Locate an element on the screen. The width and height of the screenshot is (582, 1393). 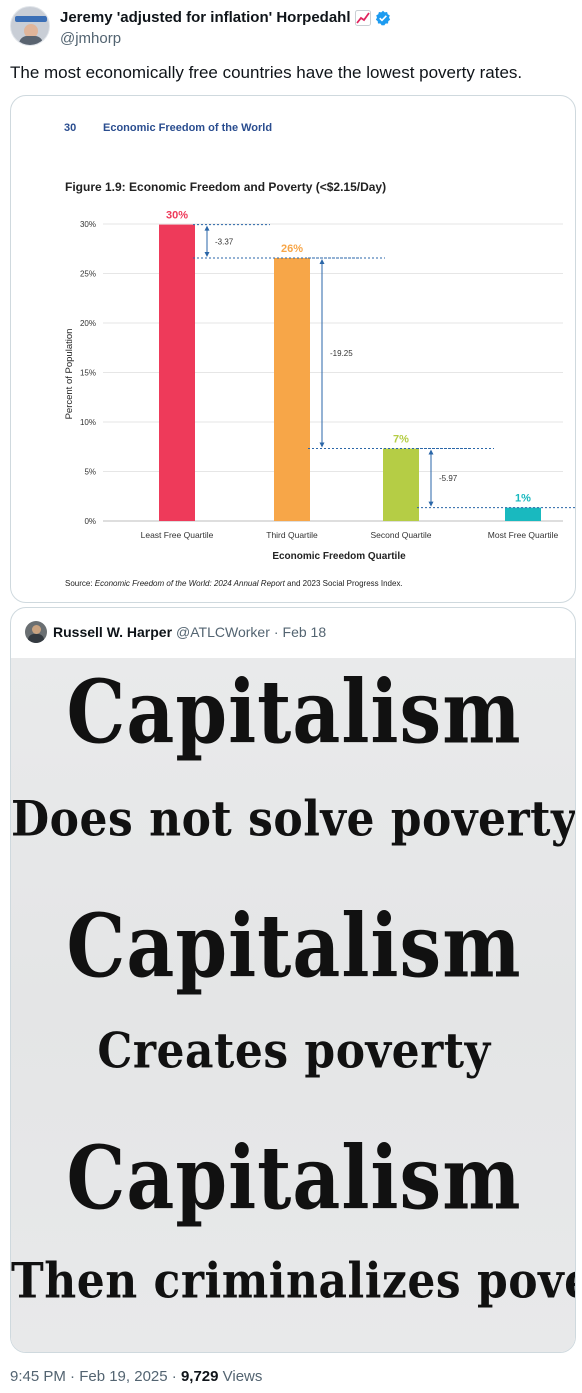
bar-value-label: 1% is located at coordinates (523, 499).